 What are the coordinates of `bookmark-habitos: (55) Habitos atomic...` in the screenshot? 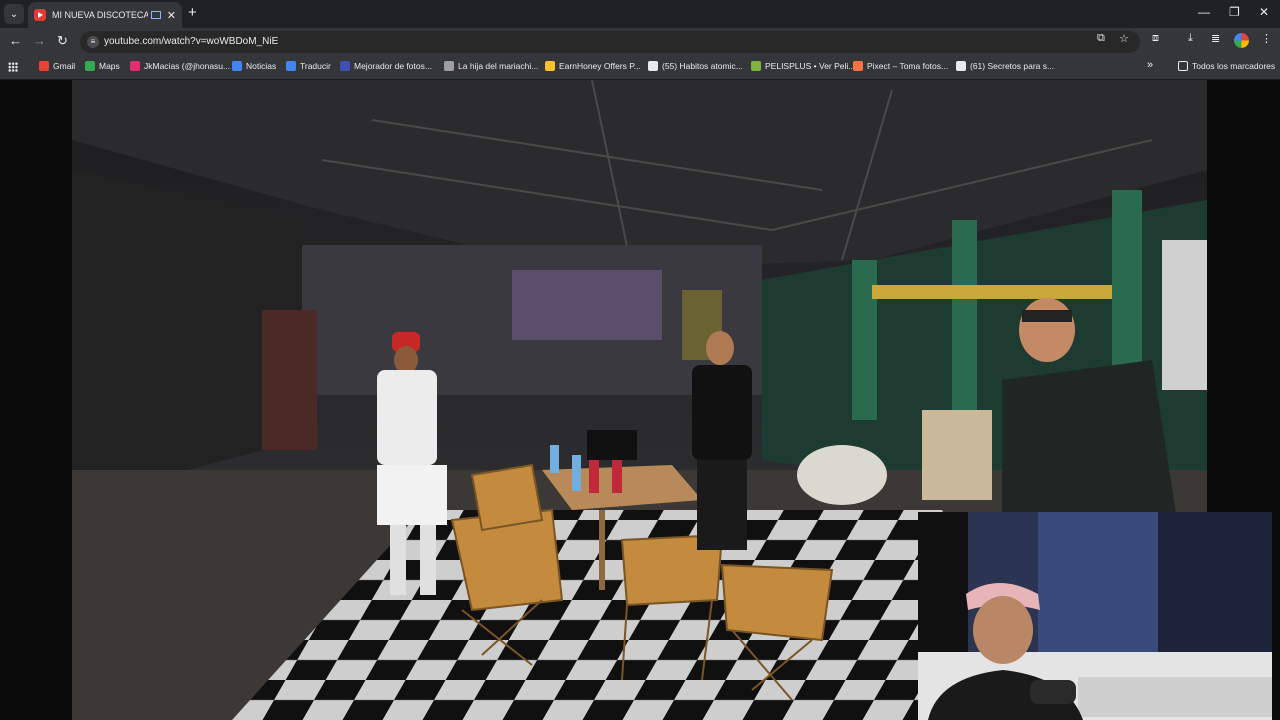 It's located at (695, 66).